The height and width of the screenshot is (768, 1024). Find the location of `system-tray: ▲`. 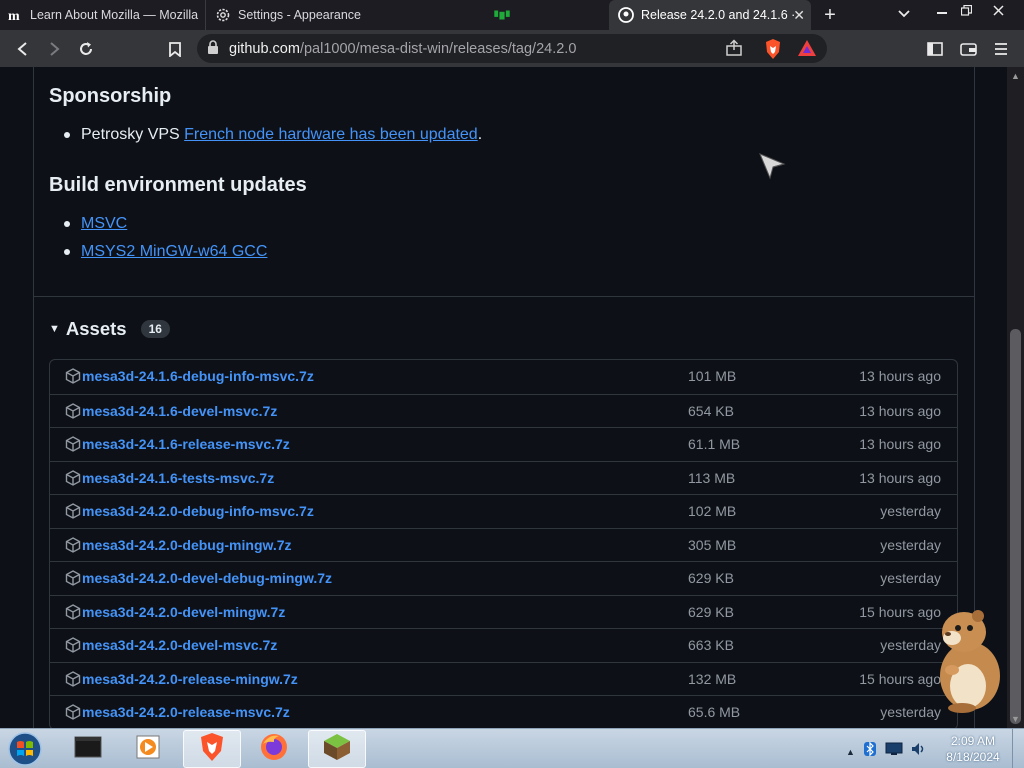

system-tray: ▲ is located at coordinates (886, 751).